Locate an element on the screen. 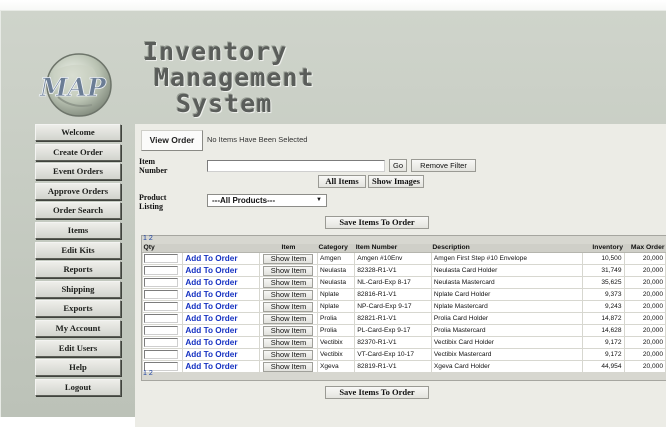  item-number-cell: 82821-R1-V1 is located at coordinates (393, 318).